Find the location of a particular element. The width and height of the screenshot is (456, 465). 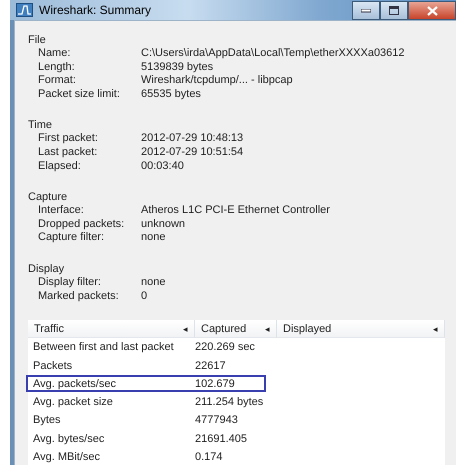

field-value: Wireshark/tcpdump/... - libpcap is located at coordinates (217, 81).